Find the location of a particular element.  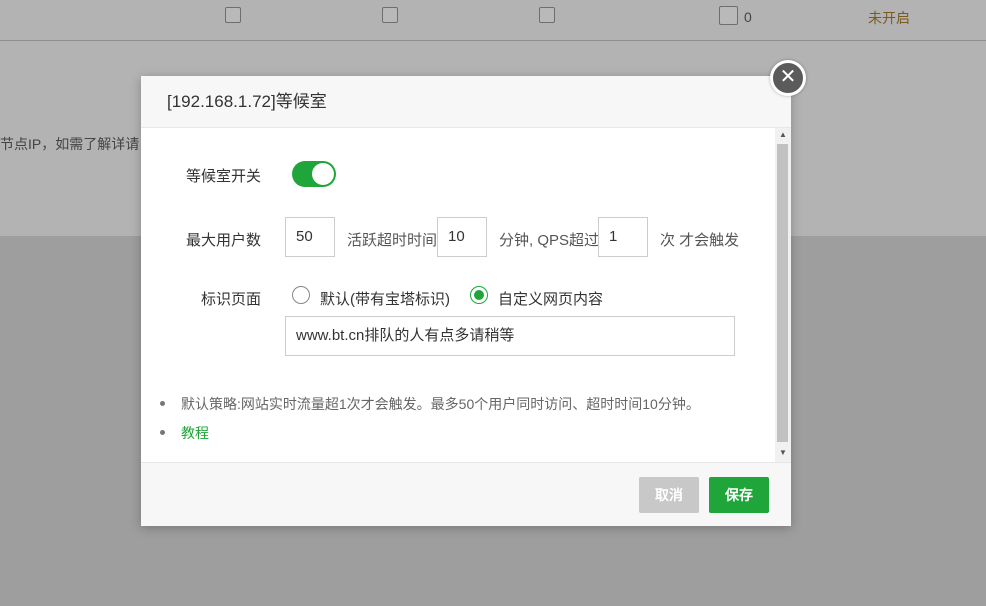

background-description: 节点IP，如需了解详请 is located at coordinates (70, 144).